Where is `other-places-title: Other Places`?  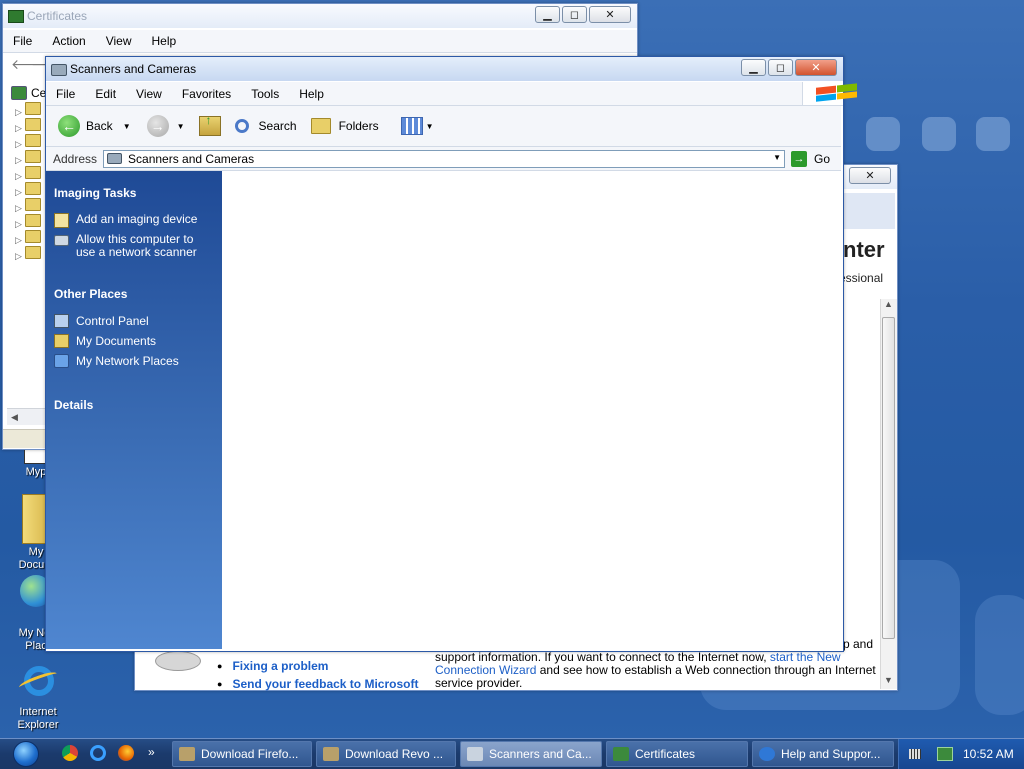 other-places-title: Other Places is located at coordinates (90, 294).